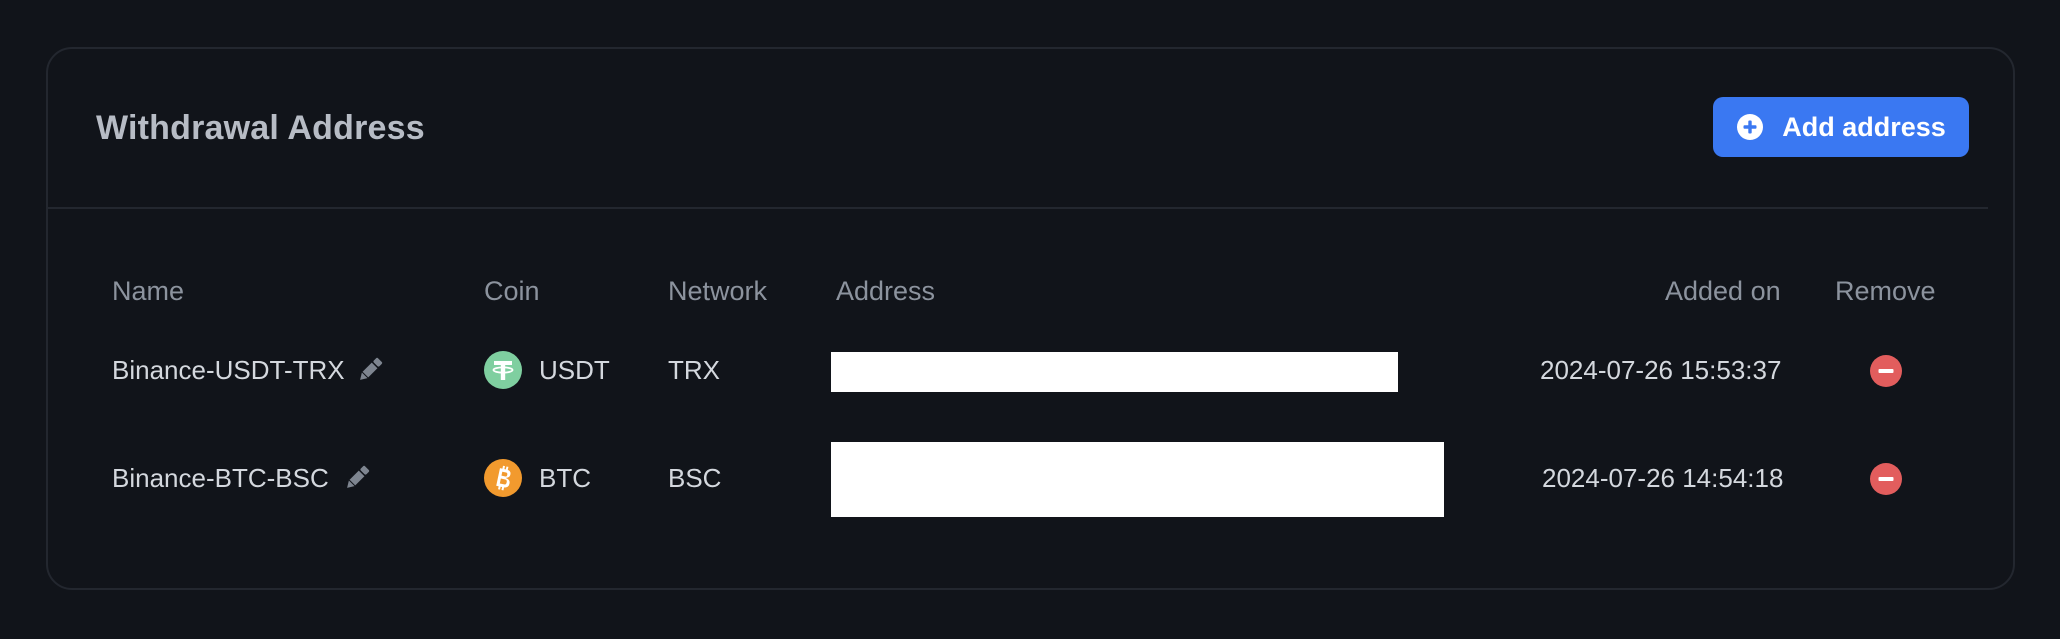 This screenshot has height=639, width=2060. I want to click on network-name: TRX, so click(694, 370).